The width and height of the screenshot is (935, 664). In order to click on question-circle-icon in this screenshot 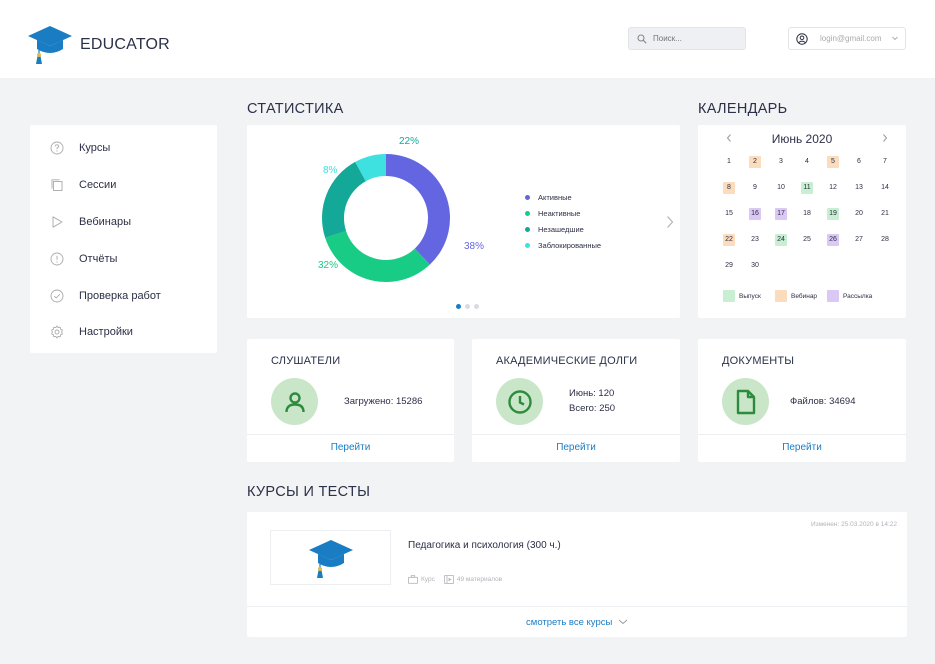, I will do `click(57, 148)`.